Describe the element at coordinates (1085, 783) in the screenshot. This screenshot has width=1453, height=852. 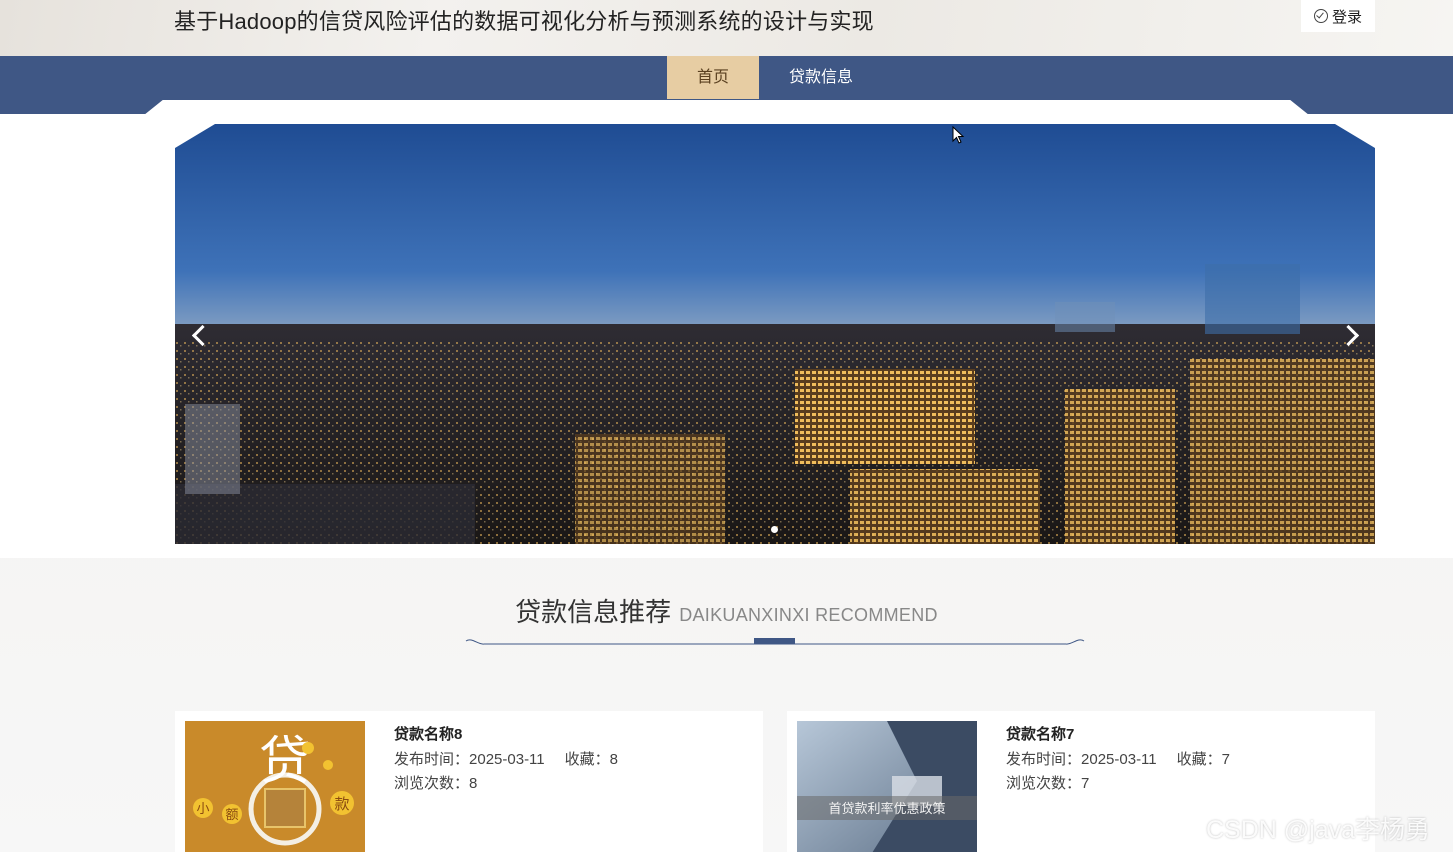
I see `views-count: 7` at that location.